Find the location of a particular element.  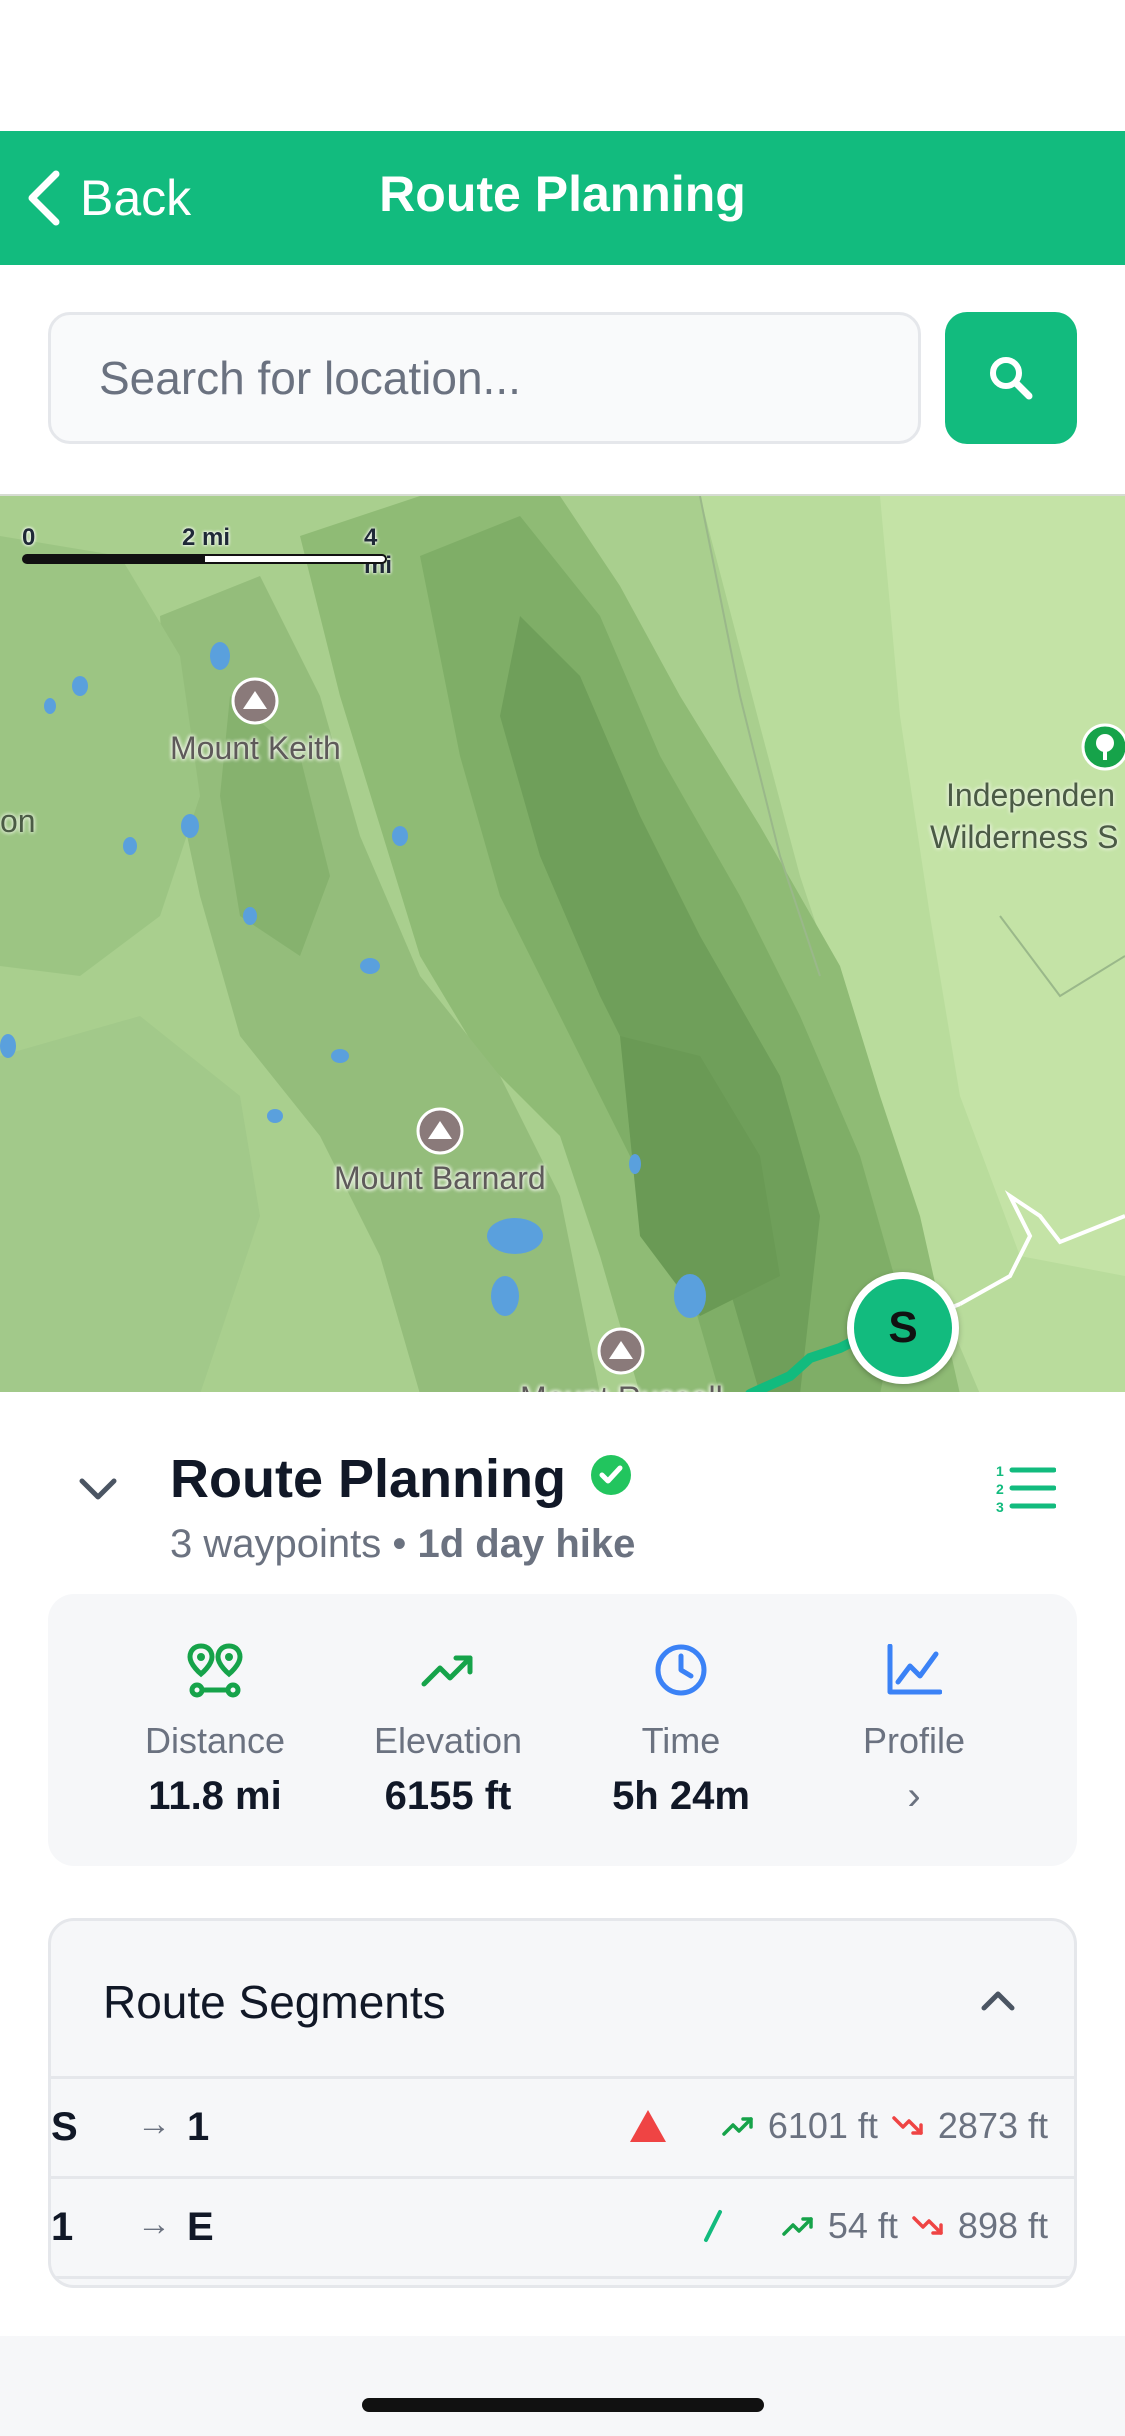

svg-text: 3 is located at coordinates (1000, 1506).